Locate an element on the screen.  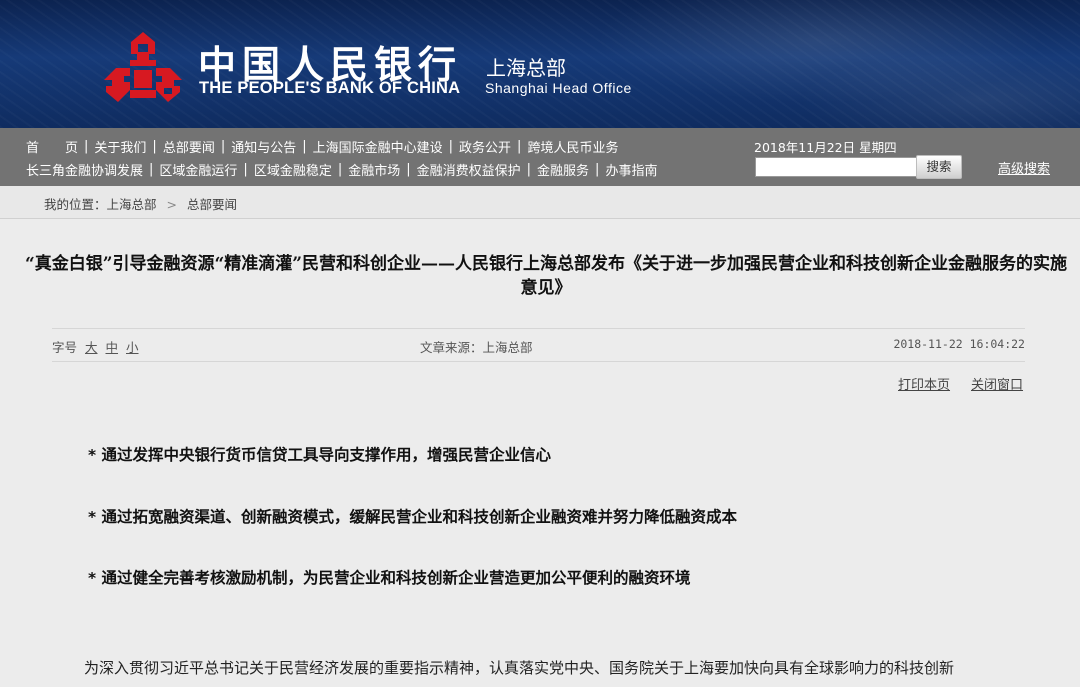
nav-item-financial-market: 金融市场 is located at coordinates (374, 169).